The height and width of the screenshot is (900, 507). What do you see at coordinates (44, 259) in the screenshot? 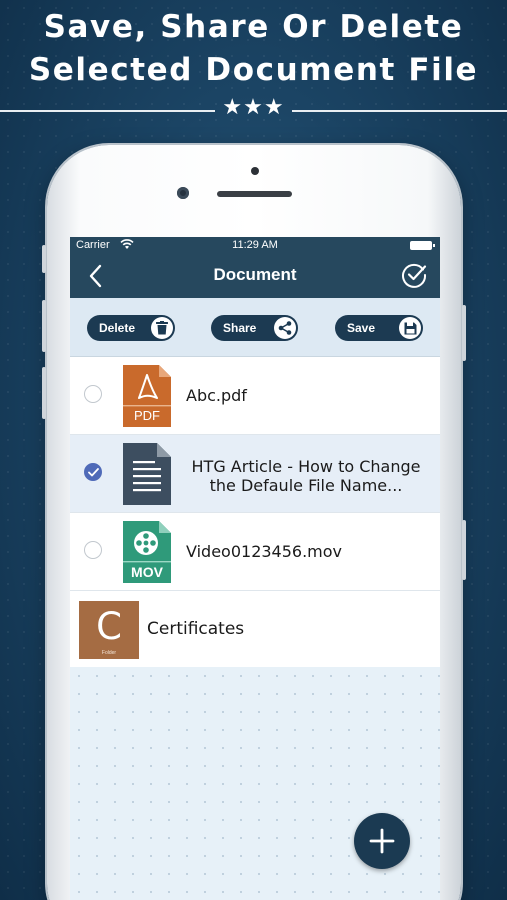
I see `phone-mute-switch` at bounding box center [44, 259].